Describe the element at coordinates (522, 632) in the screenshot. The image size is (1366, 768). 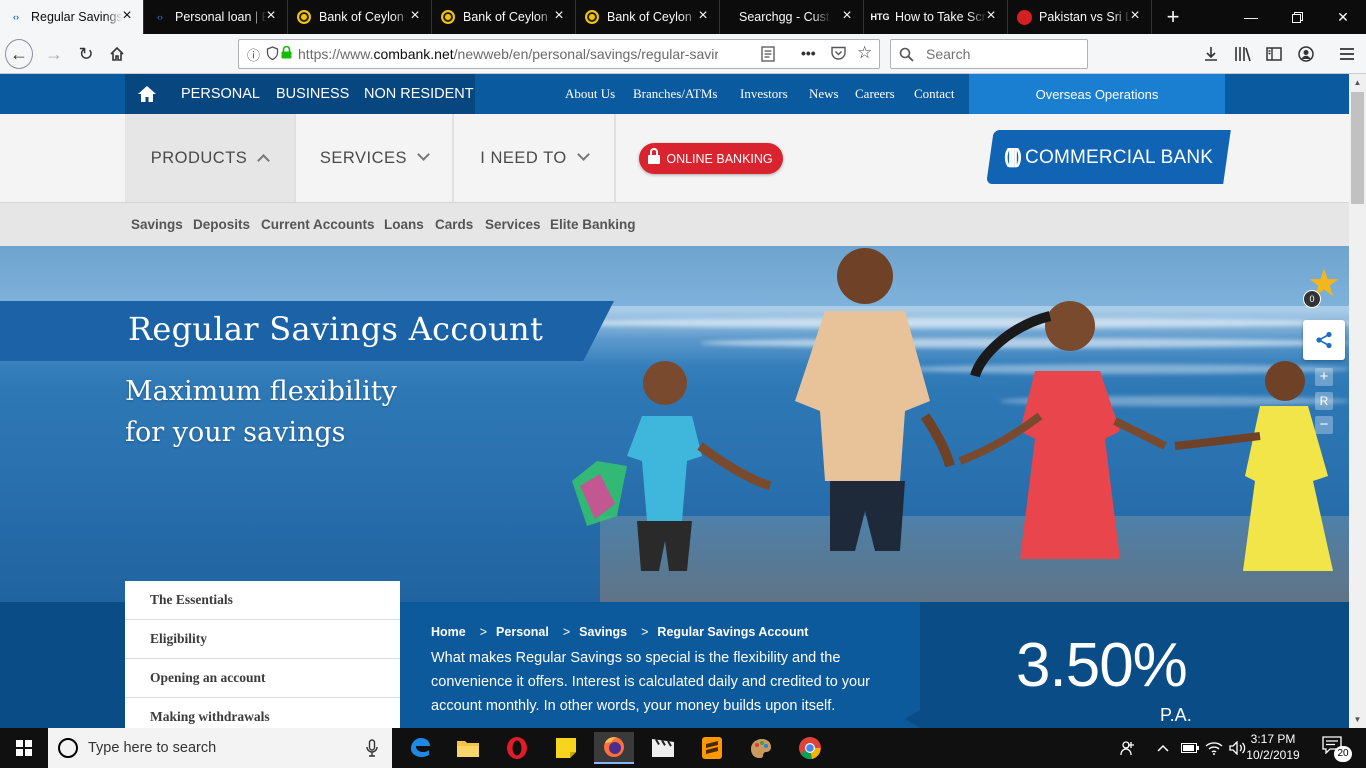
I see `breadcrumb-personal: Personal` at that location.